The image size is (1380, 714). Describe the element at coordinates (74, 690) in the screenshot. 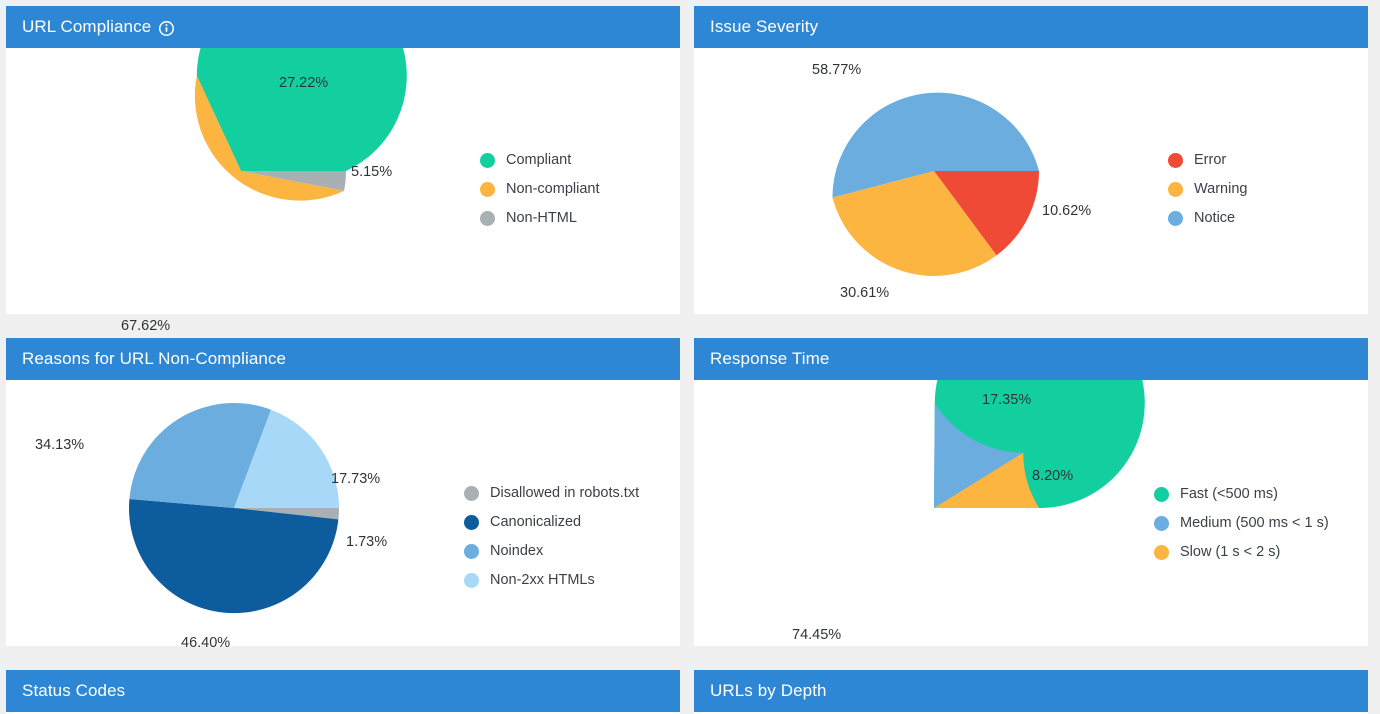

I see `panel-title-status-codes: Status Codes` at that location.